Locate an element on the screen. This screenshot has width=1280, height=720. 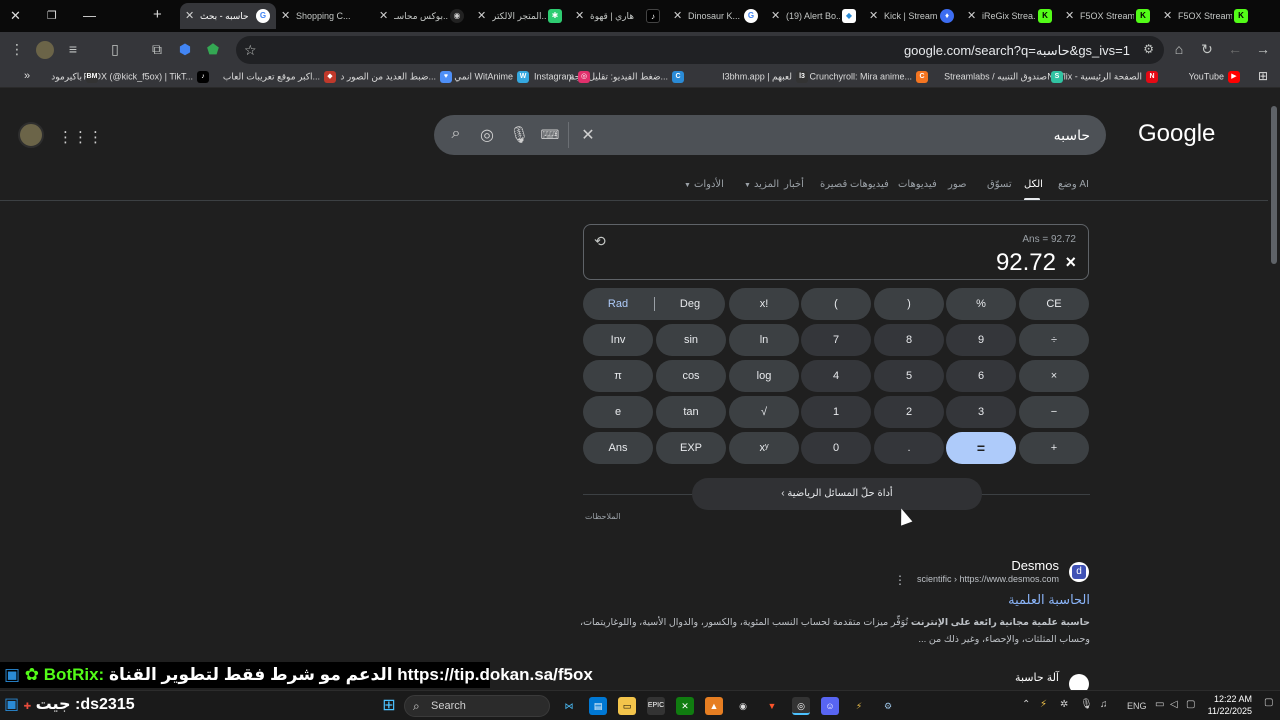
vscode-icon: ⋈ is located at coordinates (569, 706).